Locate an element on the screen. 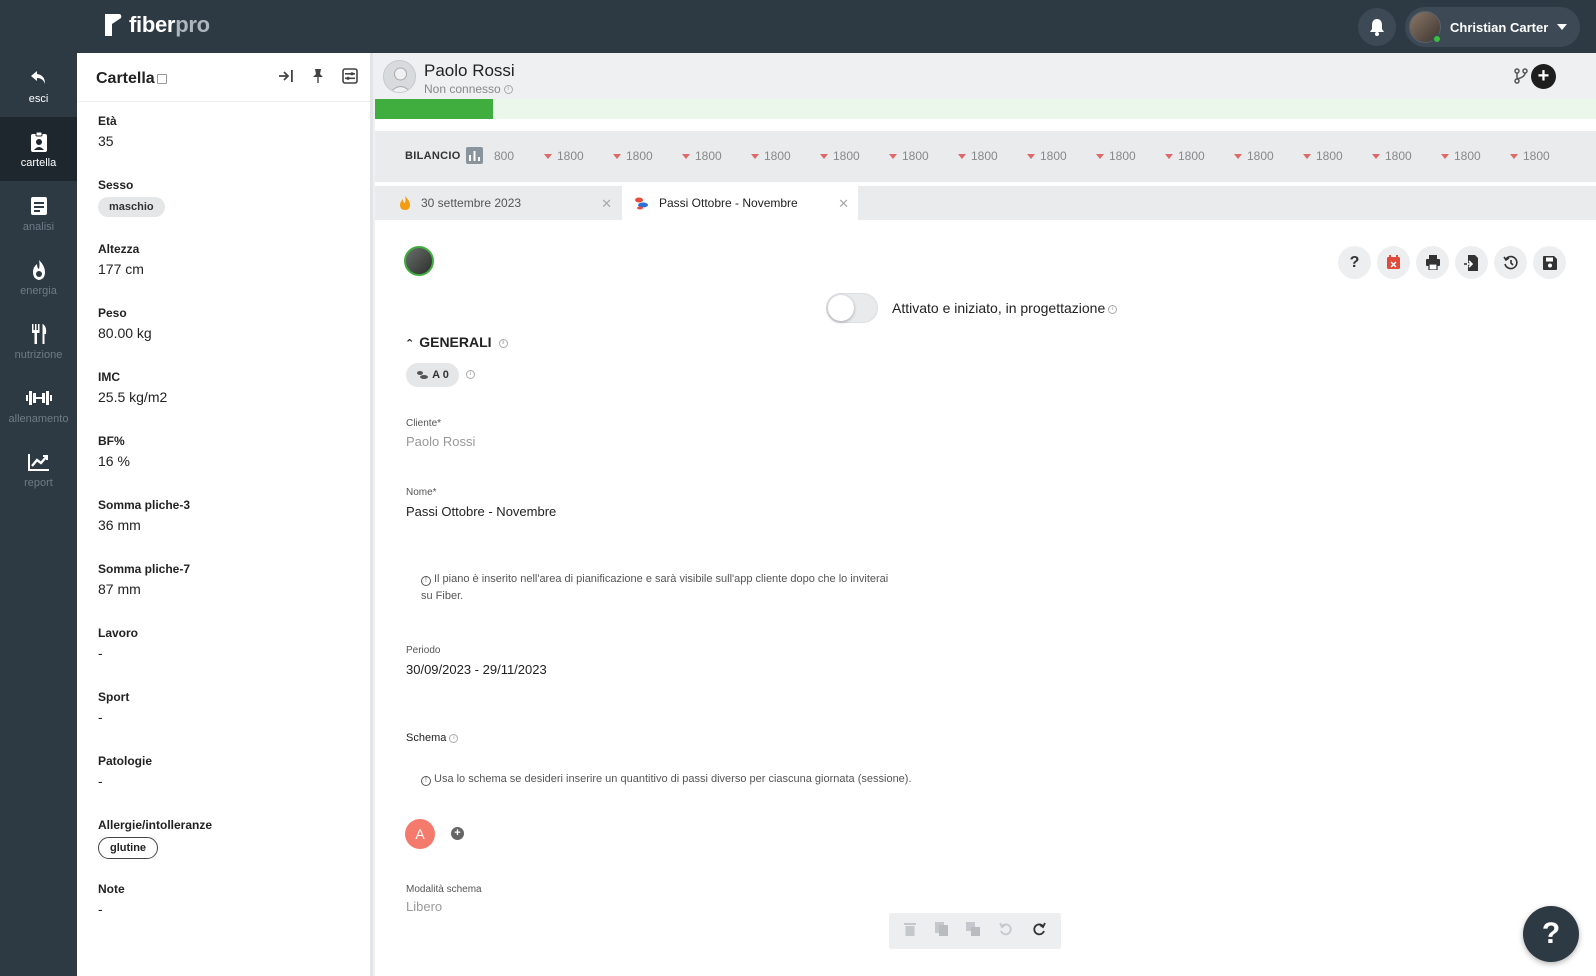 The width and height of the screenshot is (1596, 976). pin-icon is located at coordinates (318, 76).